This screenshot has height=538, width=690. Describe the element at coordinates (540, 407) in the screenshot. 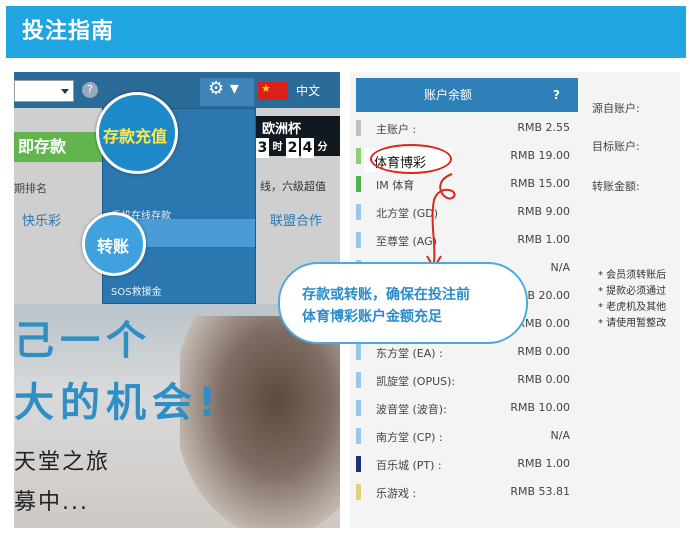

I see `wallet-balance: RMB 10.00` at that location.